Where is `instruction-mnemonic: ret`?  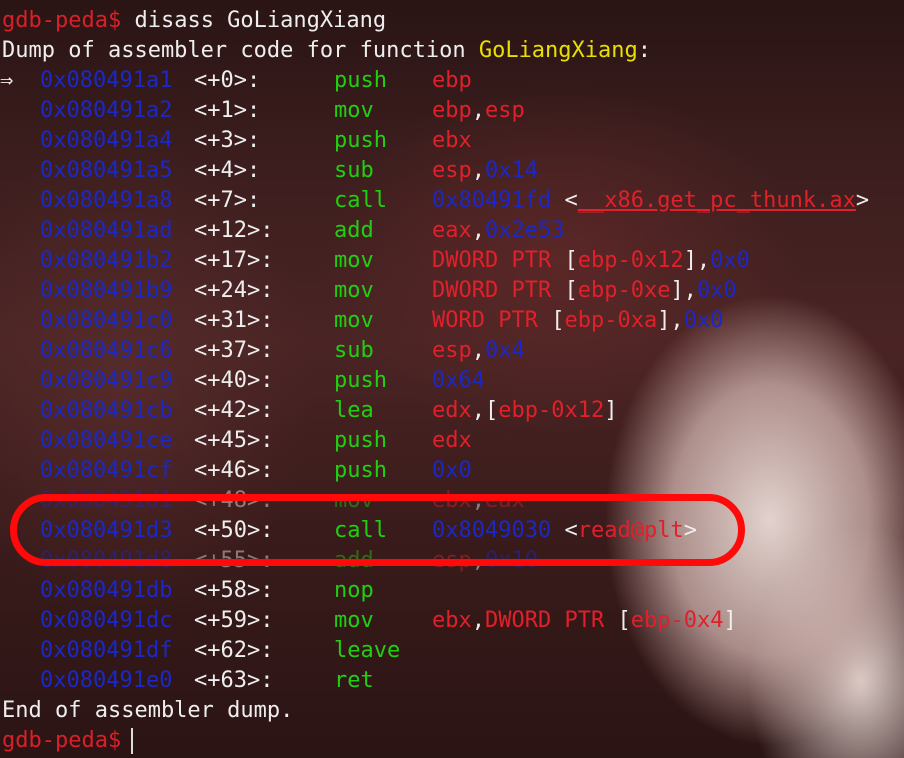
instruction-mnemonic: ret is located at coordinates (354, 680).